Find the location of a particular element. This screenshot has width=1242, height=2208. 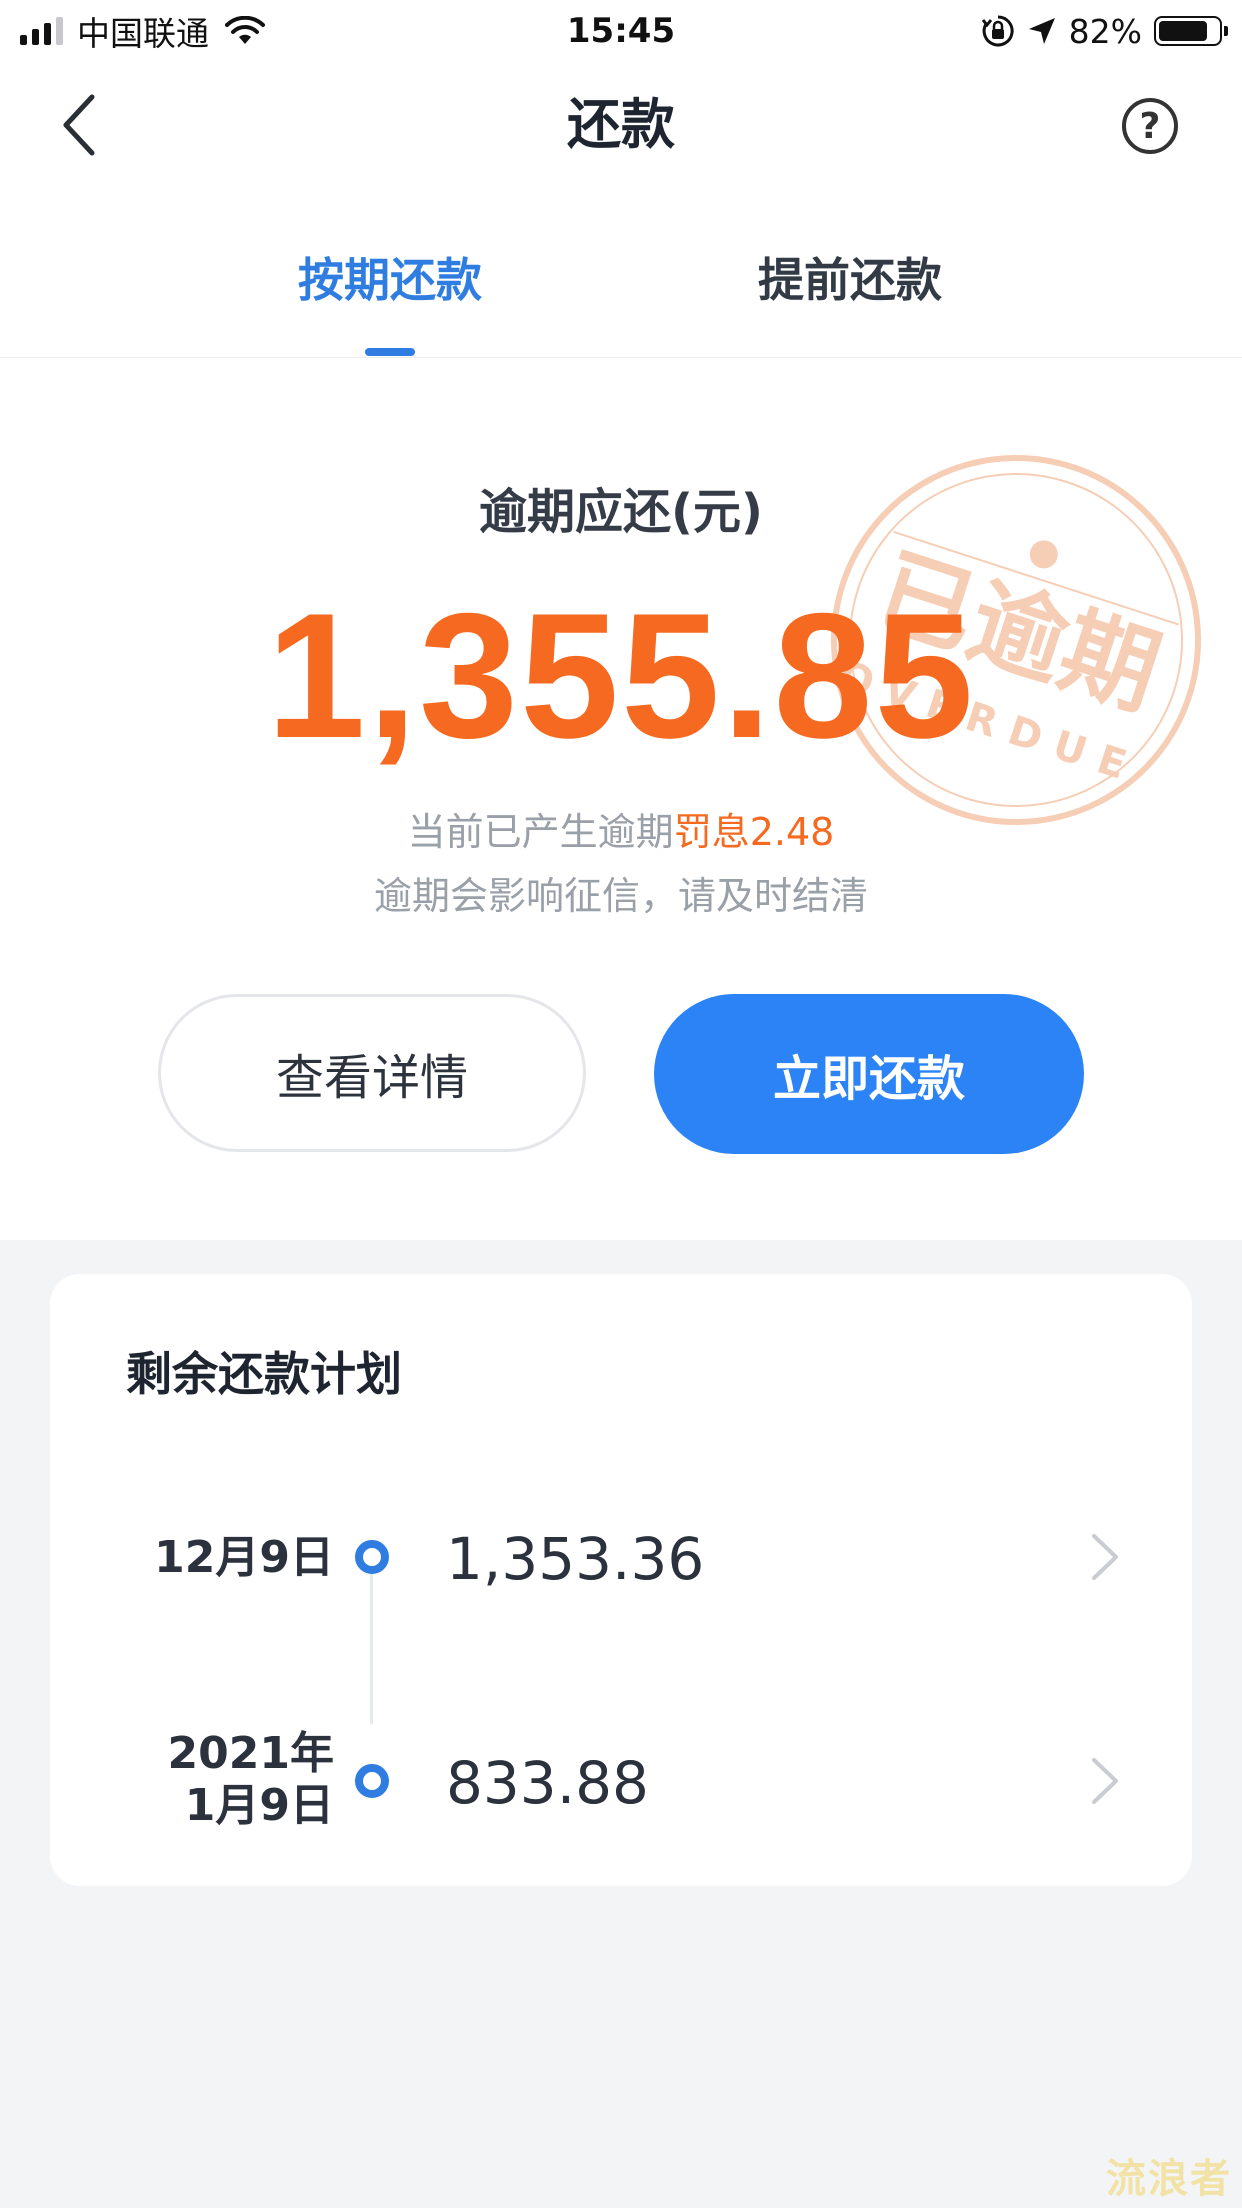

battery-icon is located at coordinates (1191, 31).